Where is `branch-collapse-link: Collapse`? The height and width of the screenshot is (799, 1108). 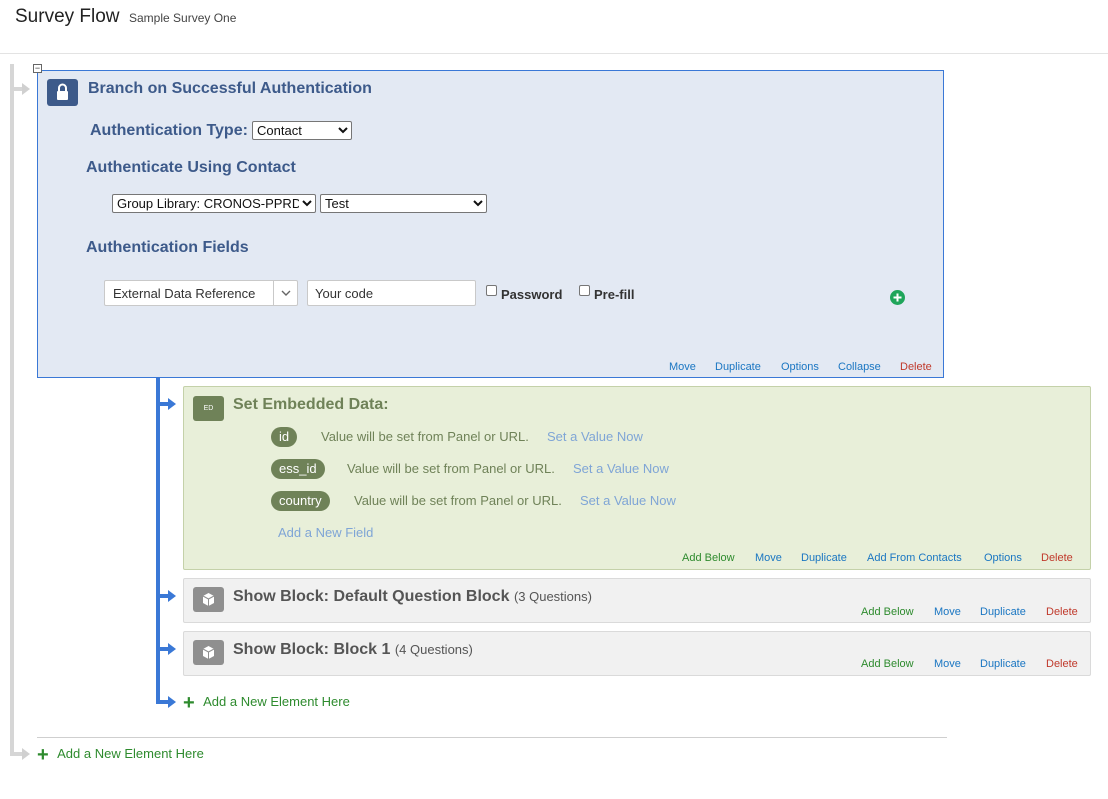 branch-collapse-link: Collapse is located at coordinates (859, 367).